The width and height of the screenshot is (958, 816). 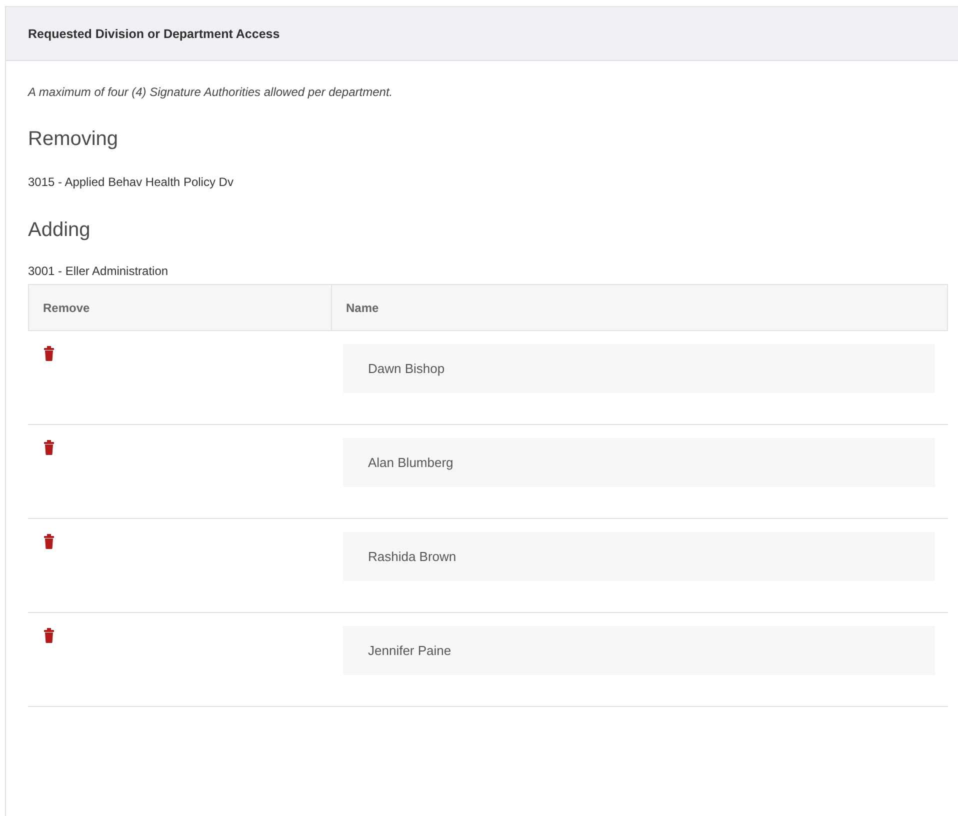 I want to click on name-field: Alan Blumberg, so click(x=639, y=462).